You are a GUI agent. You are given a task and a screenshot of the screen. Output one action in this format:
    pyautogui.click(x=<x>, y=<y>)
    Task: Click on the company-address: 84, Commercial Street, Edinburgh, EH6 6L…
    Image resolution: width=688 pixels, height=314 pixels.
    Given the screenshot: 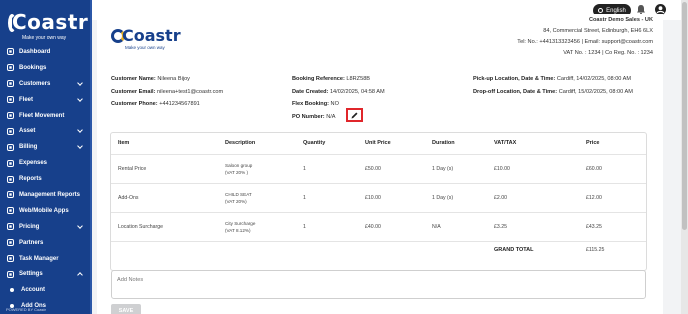 What is the action you would take?
    pyautogui.click(x=598, y=31)
    